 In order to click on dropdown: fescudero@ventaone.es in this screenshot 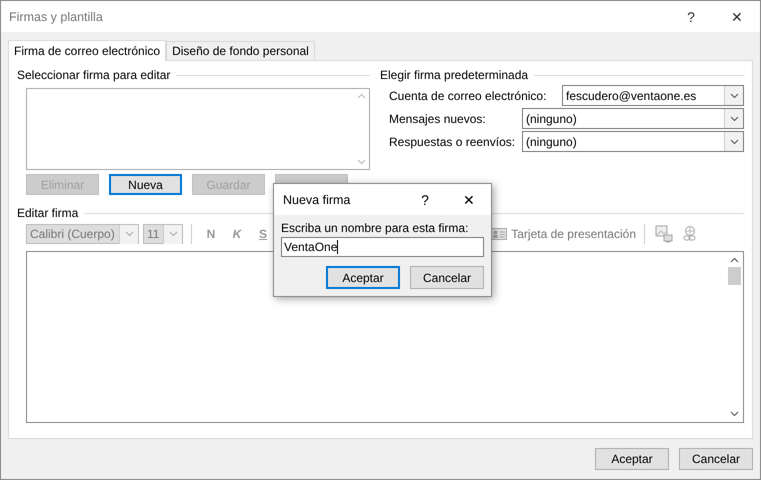, I will do `click(653, 95)`.